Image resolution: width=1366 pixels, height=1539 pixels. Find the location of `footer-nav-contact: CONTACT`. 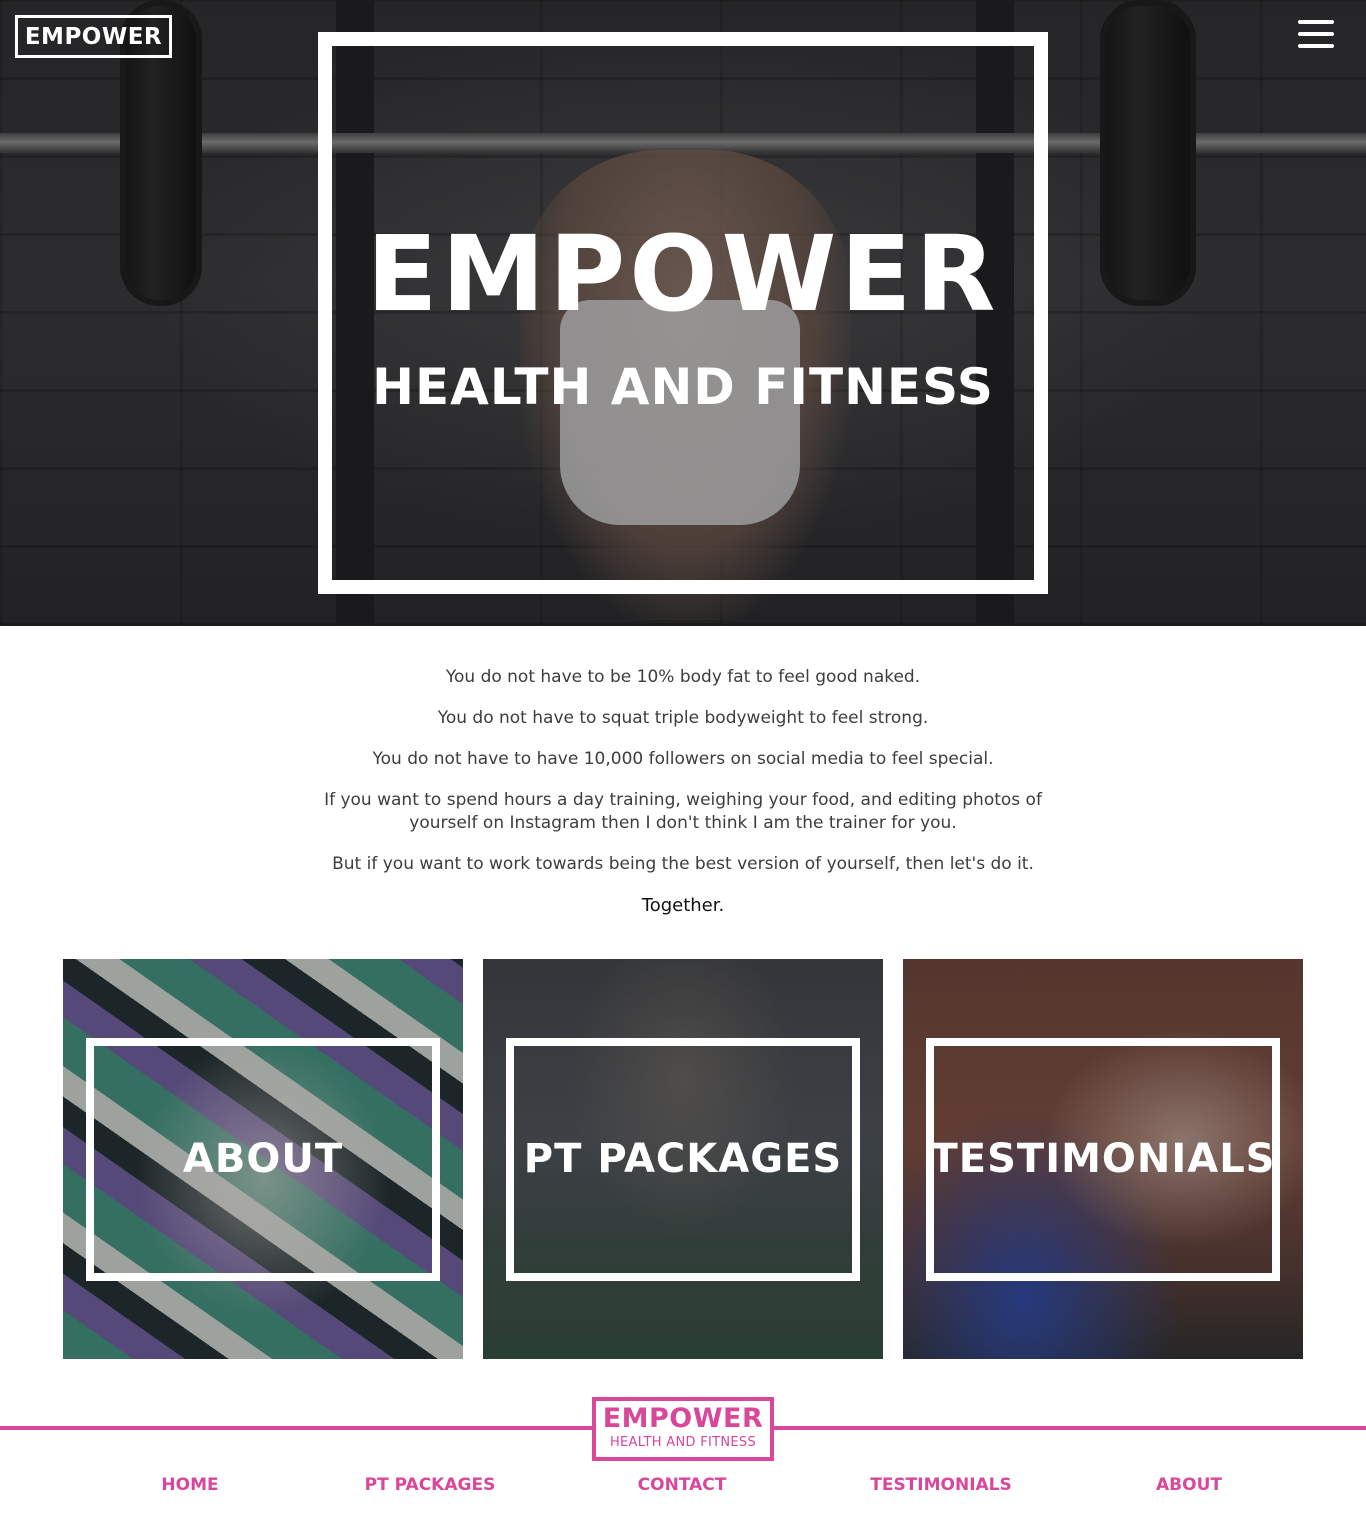

footer-nav-contact: CONTACT is located at coordinates (682, 1485).